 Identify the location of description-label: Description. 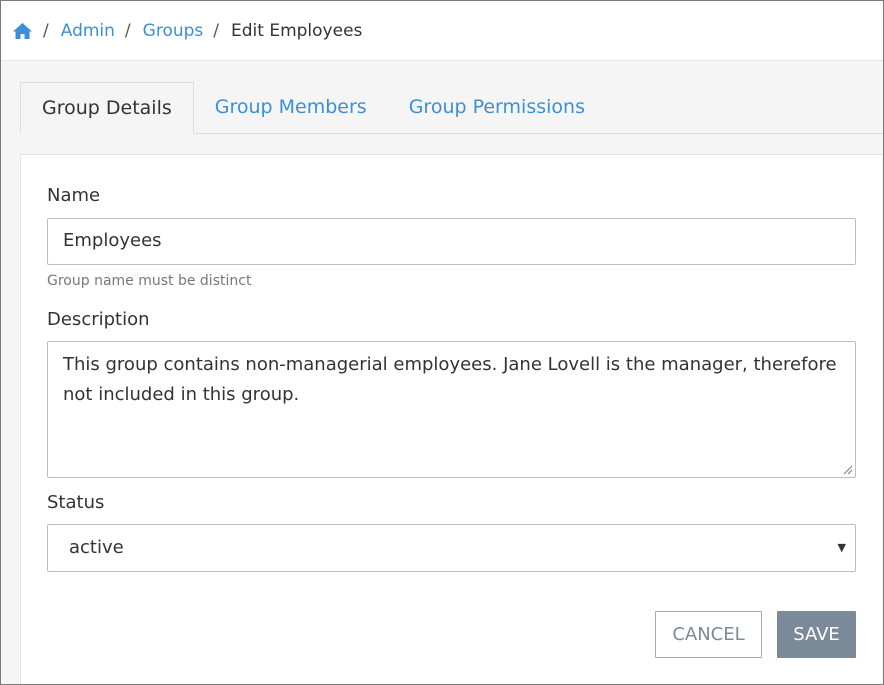
(98, 319).